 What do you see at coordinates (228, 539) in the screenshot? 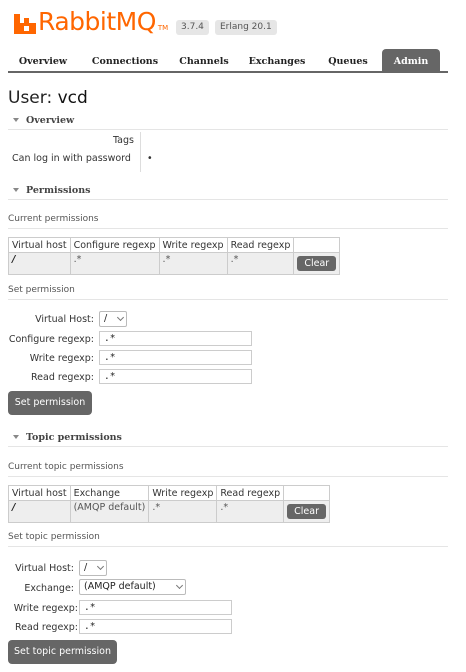
I see `set-topic-permission-heading: Set topic permission` at bounding box center [228, 539].